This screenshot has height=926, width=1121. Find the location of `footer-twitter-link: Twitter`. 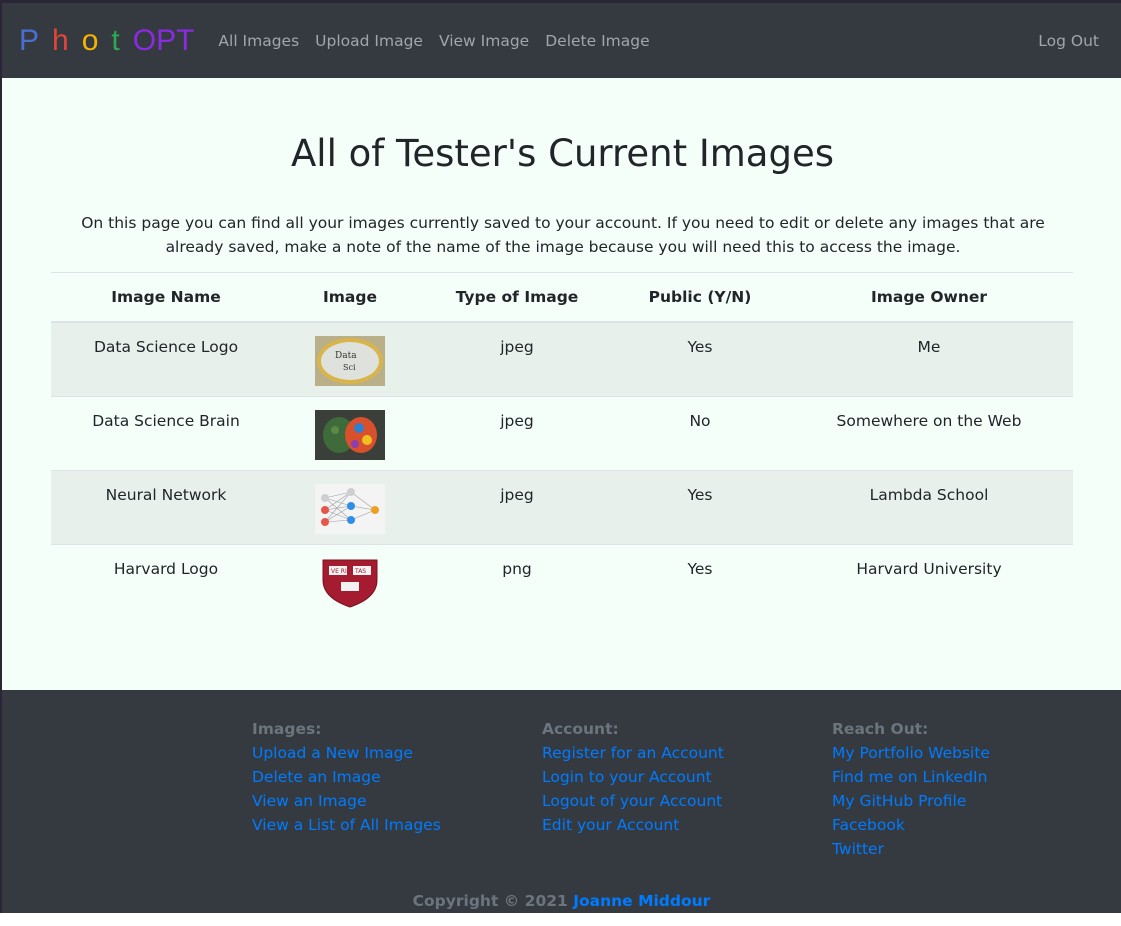

footer-twitter-link: Twitter is located at coordinates (911, 849).